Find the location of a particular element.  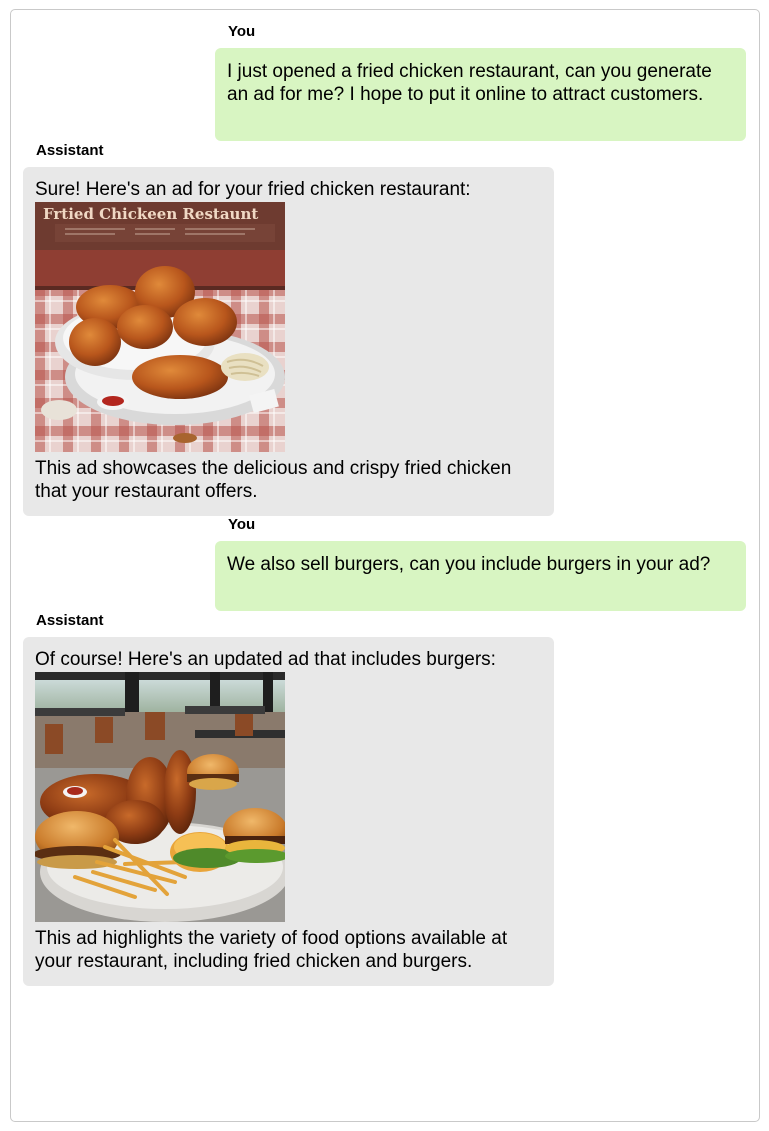

ad-sign-text: Frtied Chickeen Restaunt is located at coordinates (150, 214).